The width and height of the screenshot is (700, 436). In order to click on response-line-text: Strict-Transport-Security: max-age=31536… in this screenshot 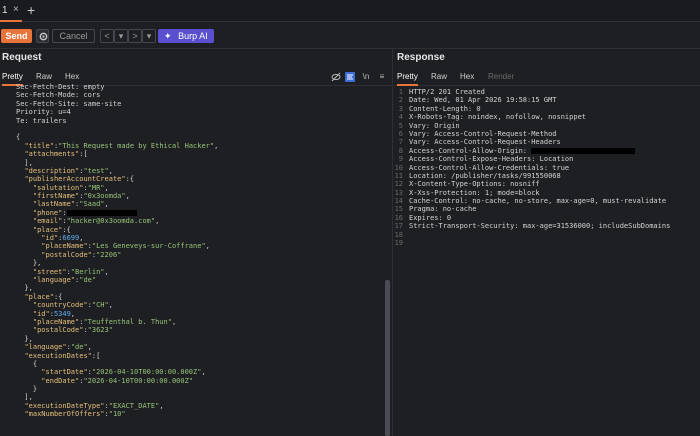, I will do `click(540, 226)`.